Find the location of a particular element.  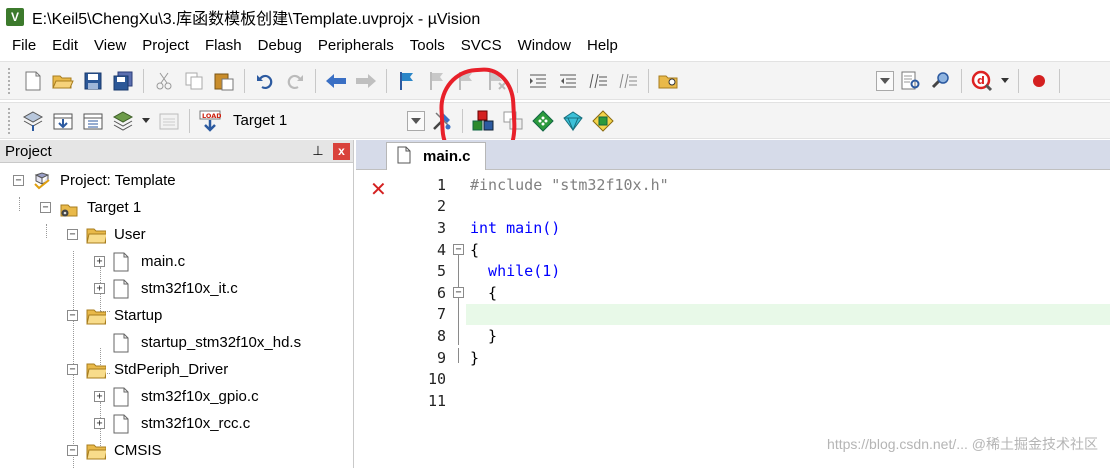

code-line: 2 is located at coordinates (733, 207).